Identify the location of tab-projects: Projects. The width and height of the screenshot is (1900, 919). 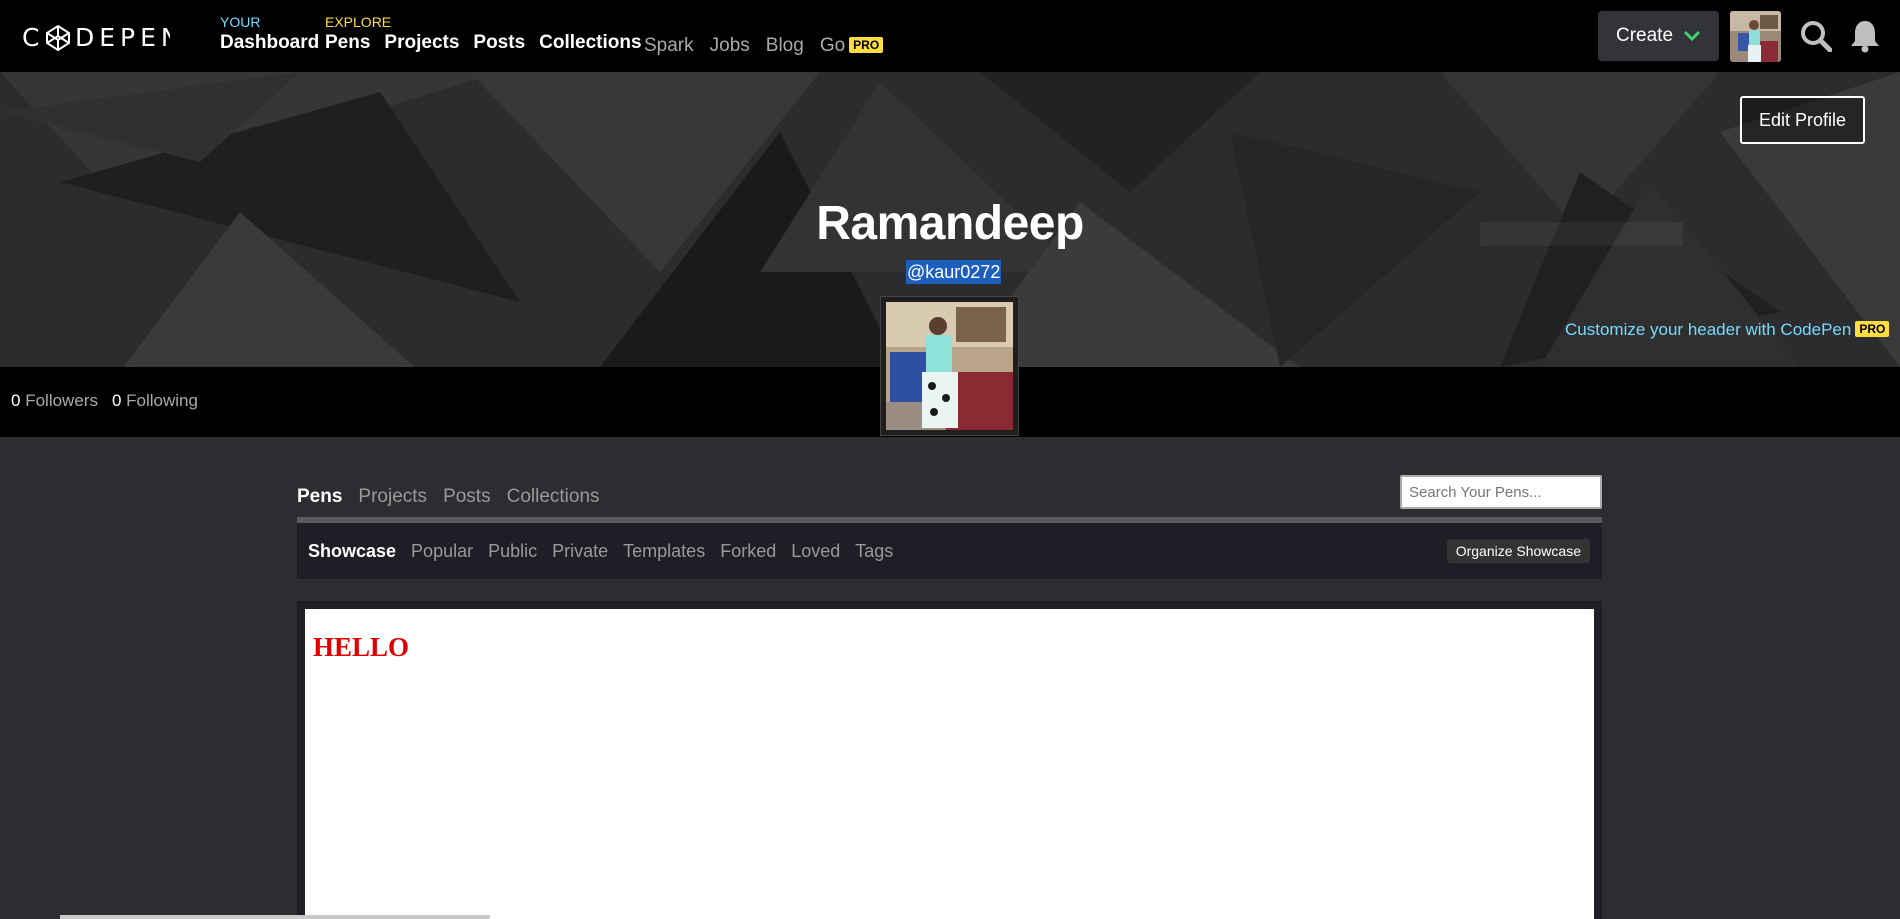
(392, 497).